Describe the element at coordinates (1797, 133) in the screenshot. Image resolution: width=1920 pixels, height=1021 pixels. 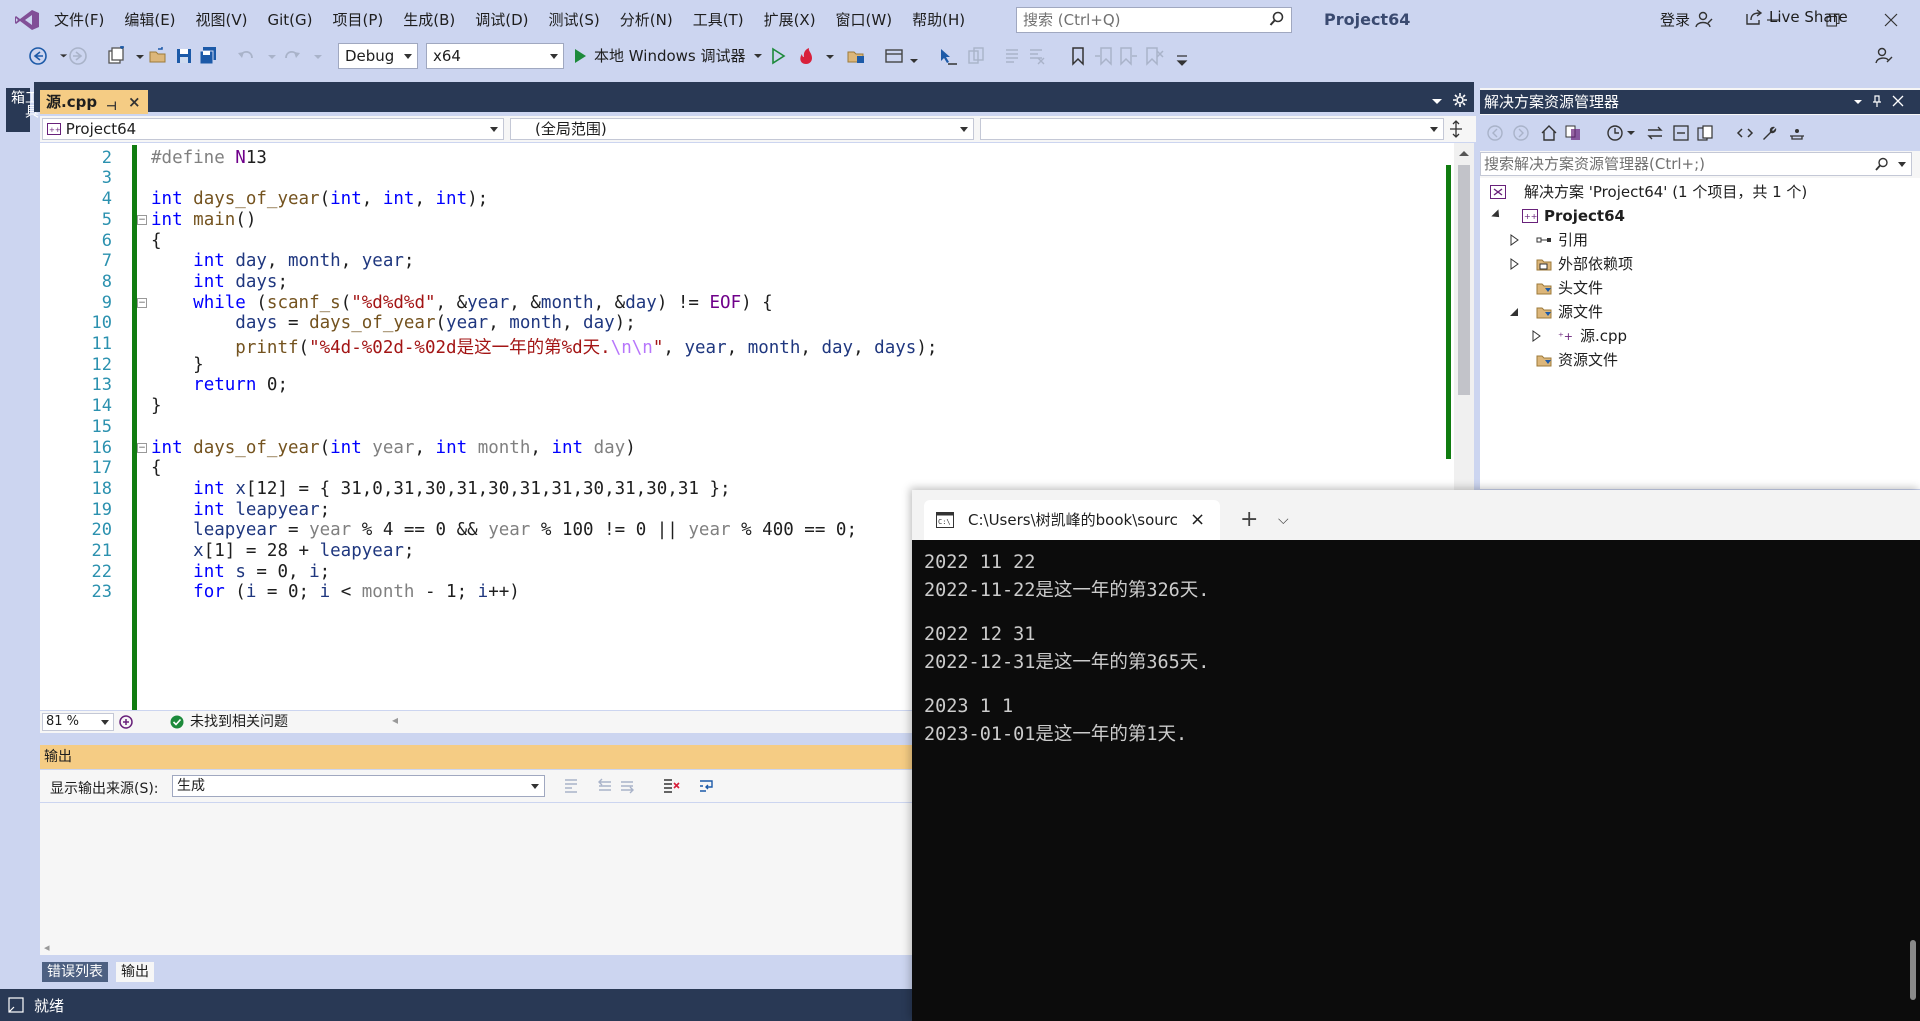
I see `preview-selected-items-icon` at that location.